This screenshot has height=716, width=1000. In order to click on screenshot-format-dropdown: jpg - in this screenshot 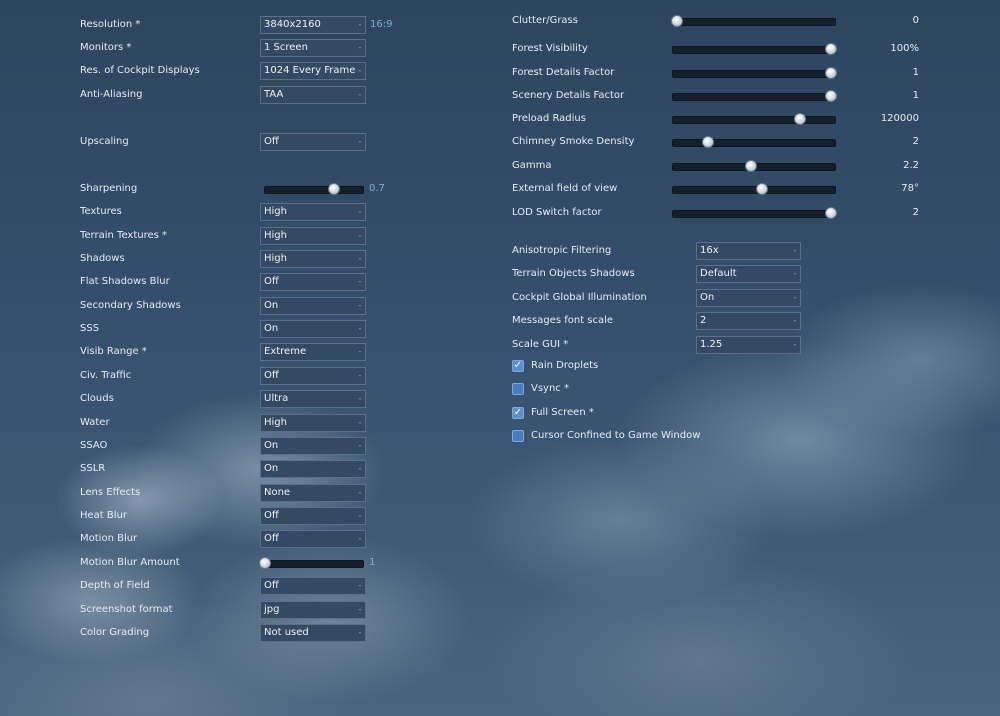, I will do `click(313, 610)`.